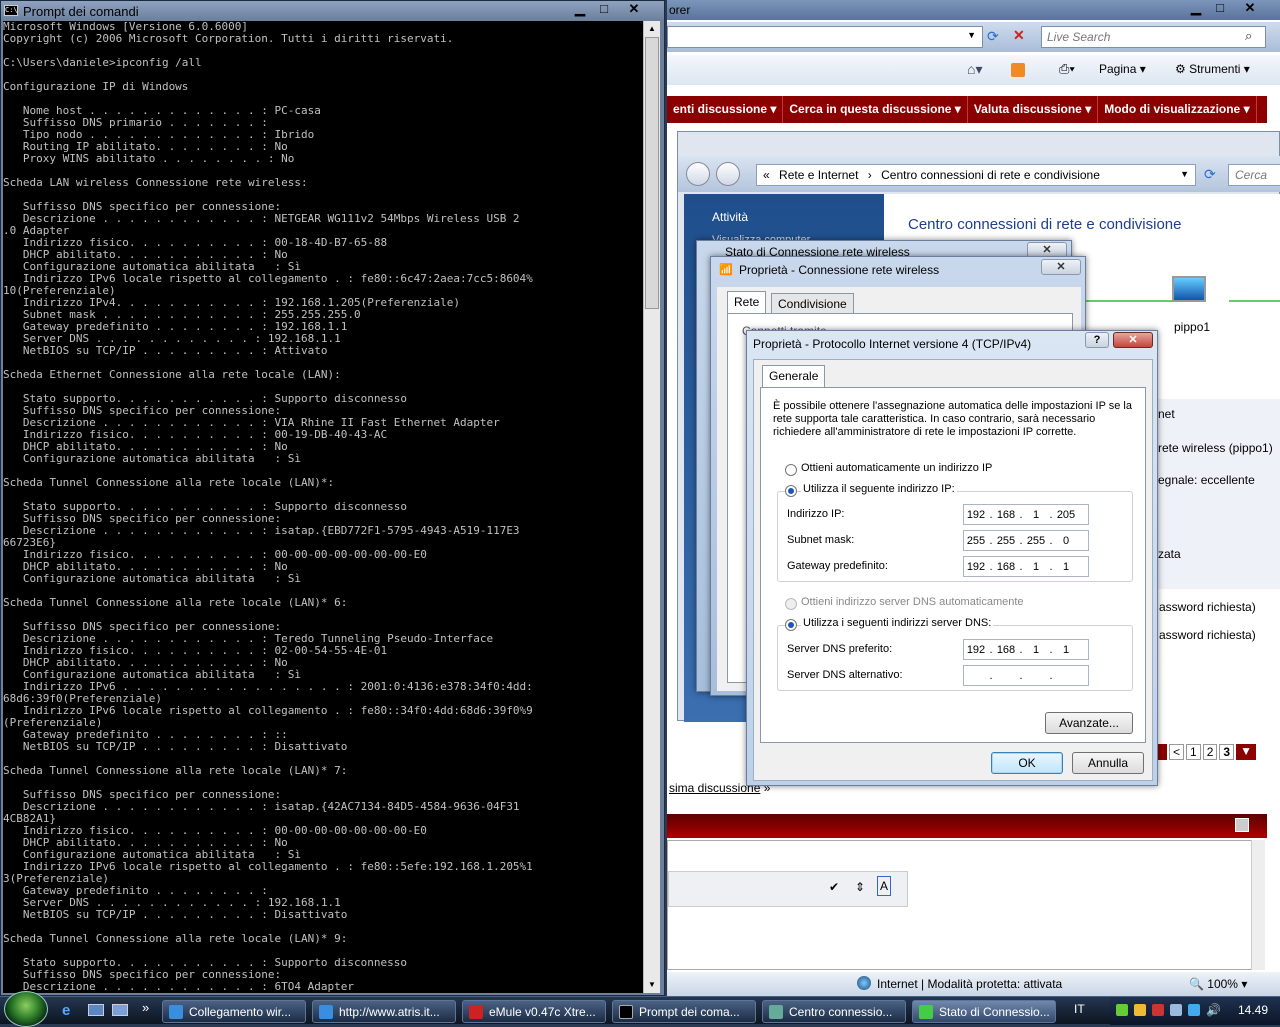  I want to click on tab-general: Generale, so click(794, 376).